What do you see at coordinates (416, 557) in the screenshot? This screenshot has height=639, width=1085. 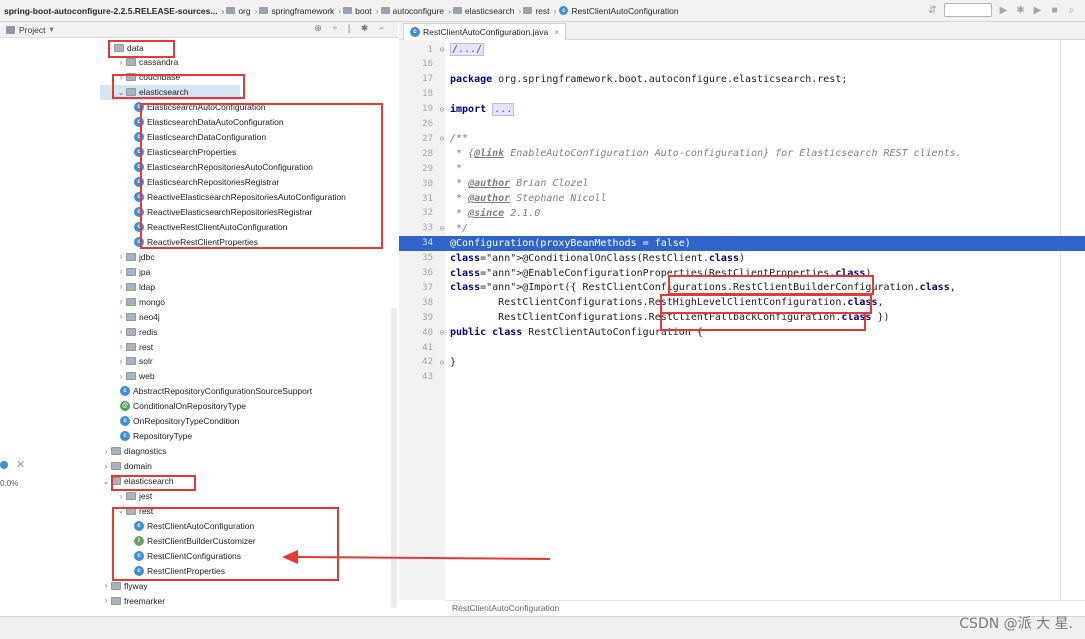 I see `annotation-arrow` at bounding box center [416, 557].